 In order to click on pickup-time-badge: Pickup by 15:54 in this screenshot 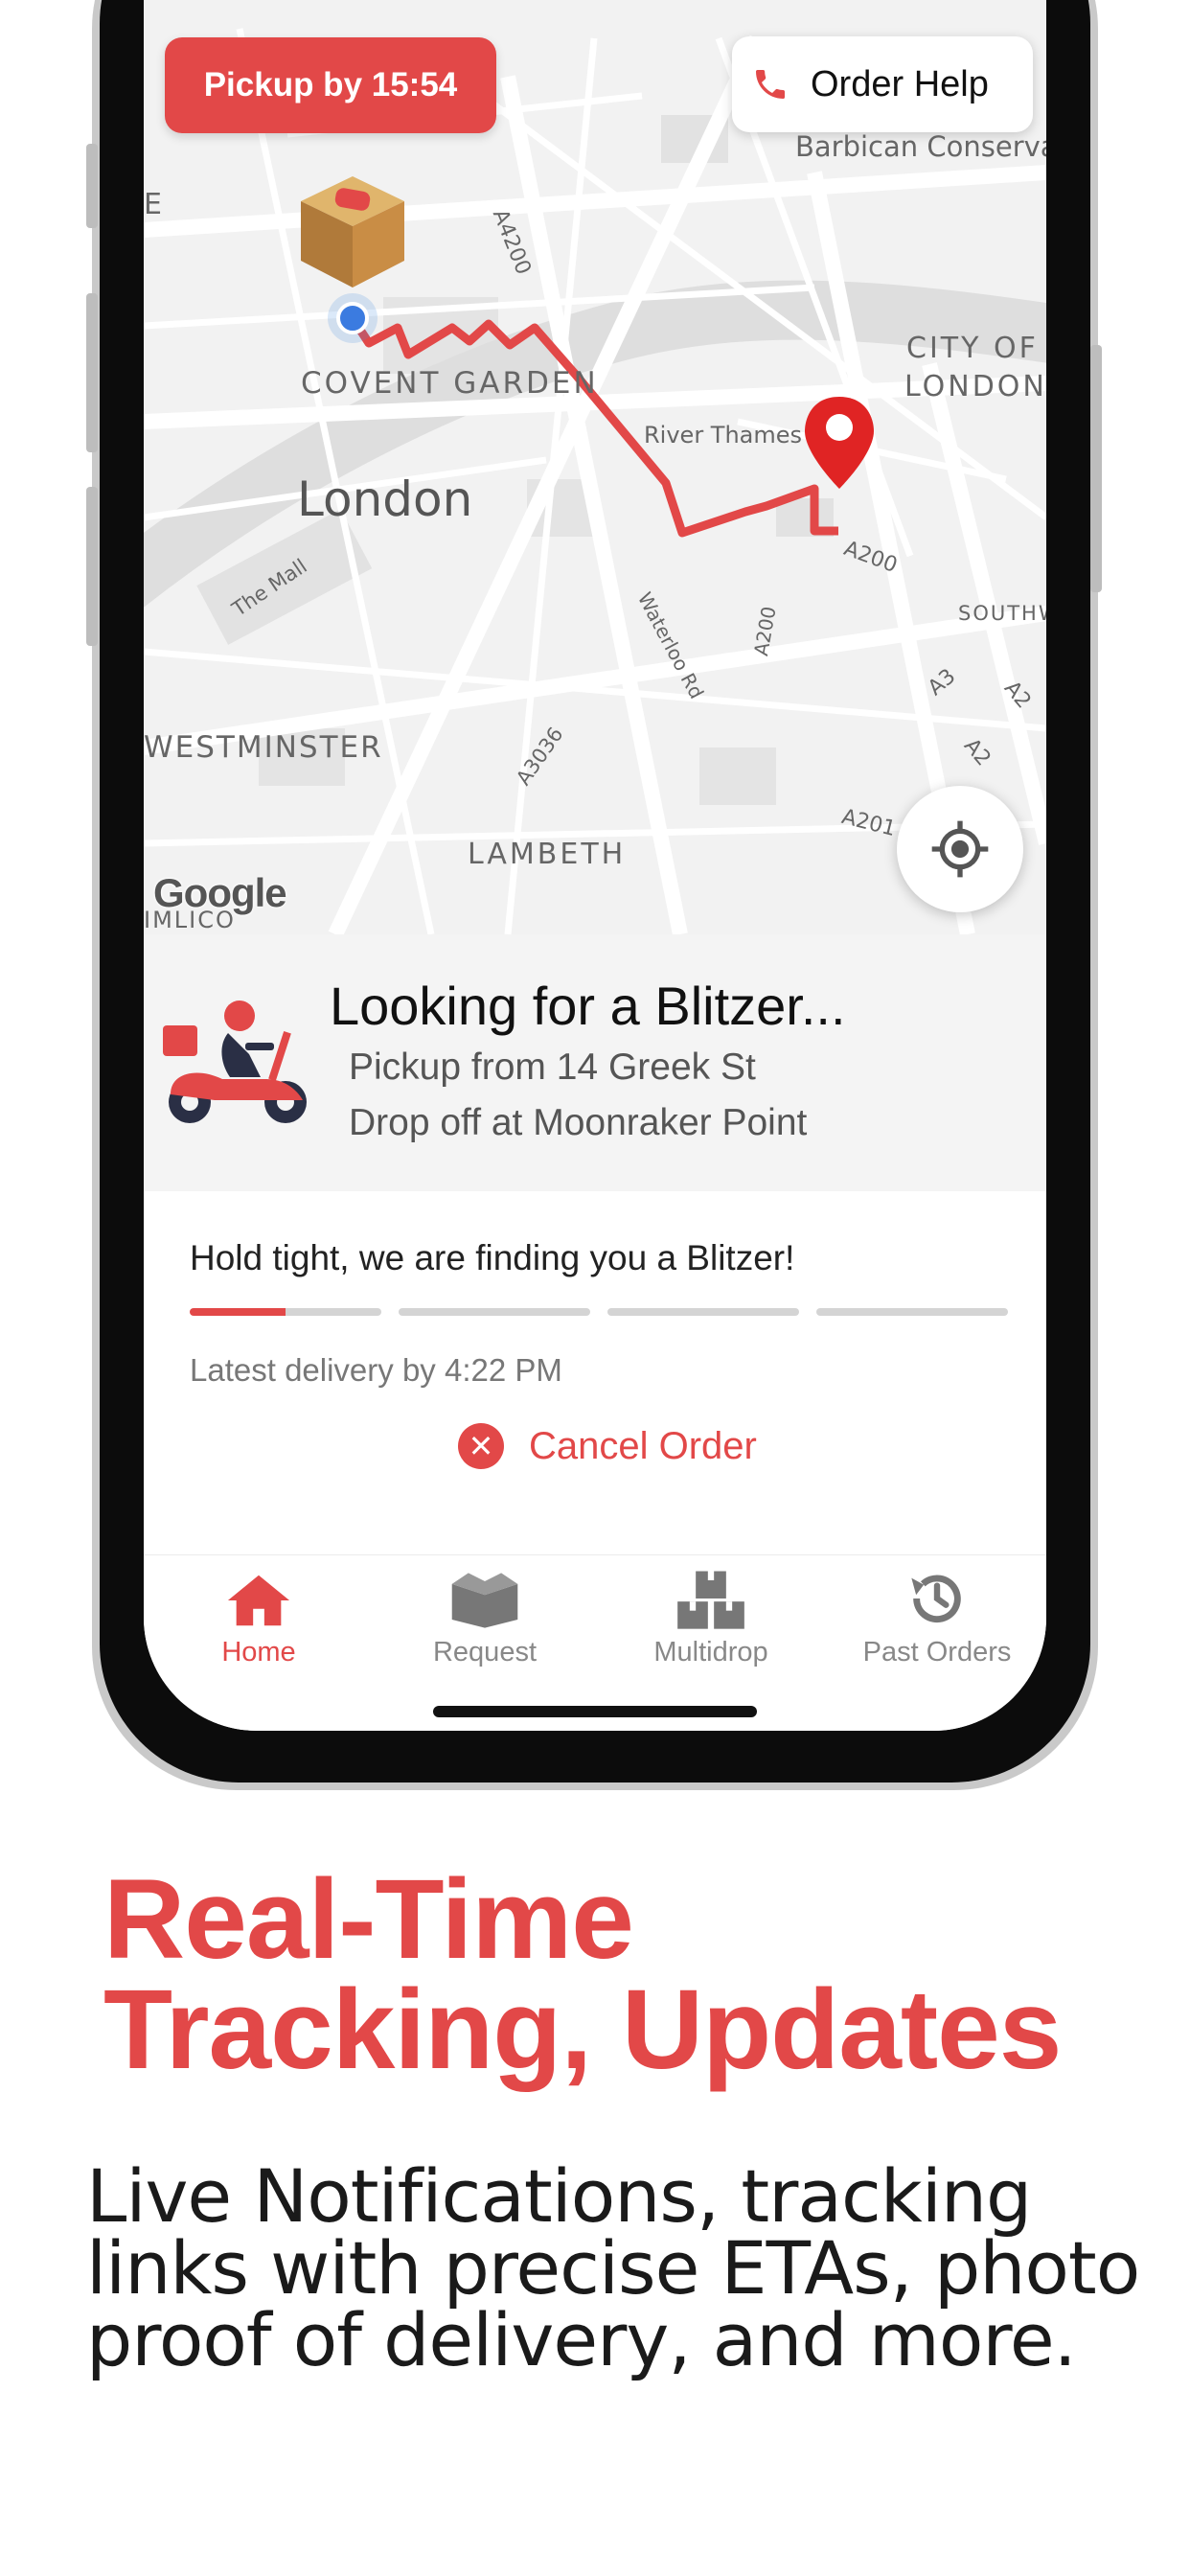, I will do `click(331, 85)`.